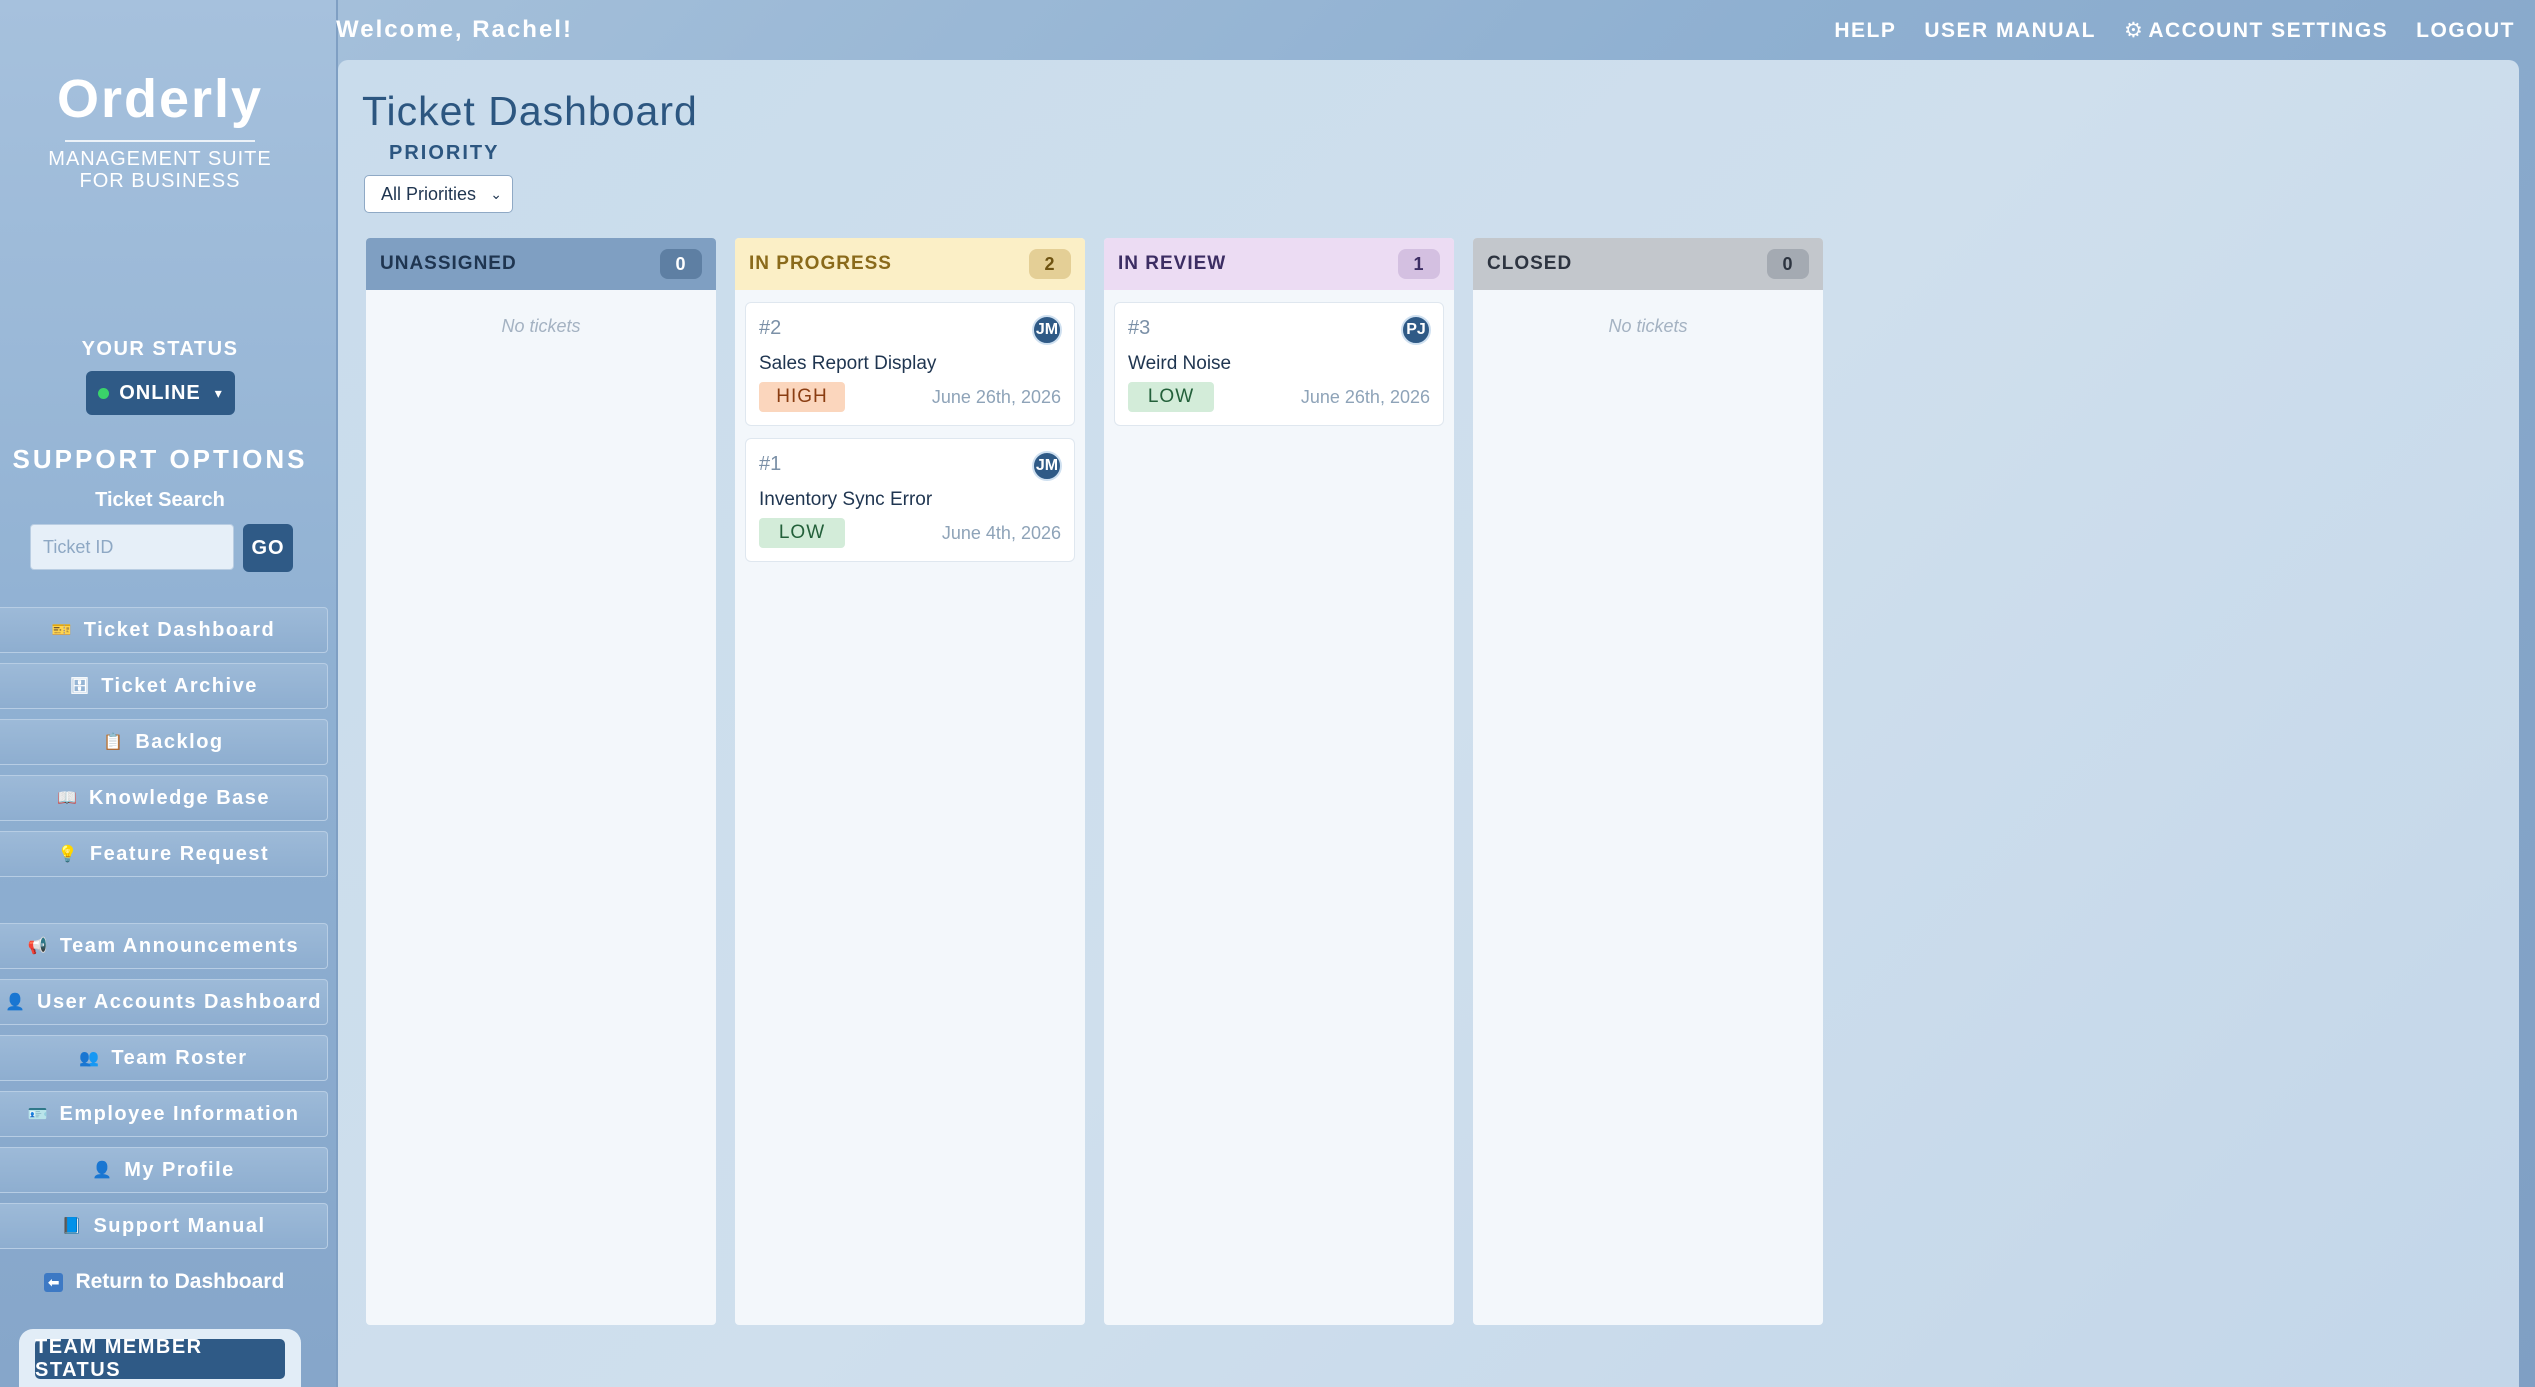  Describe the element at coordinates (910, 264) in the screenshot. I see `column-header: IN PROGRESS 2` at that location.